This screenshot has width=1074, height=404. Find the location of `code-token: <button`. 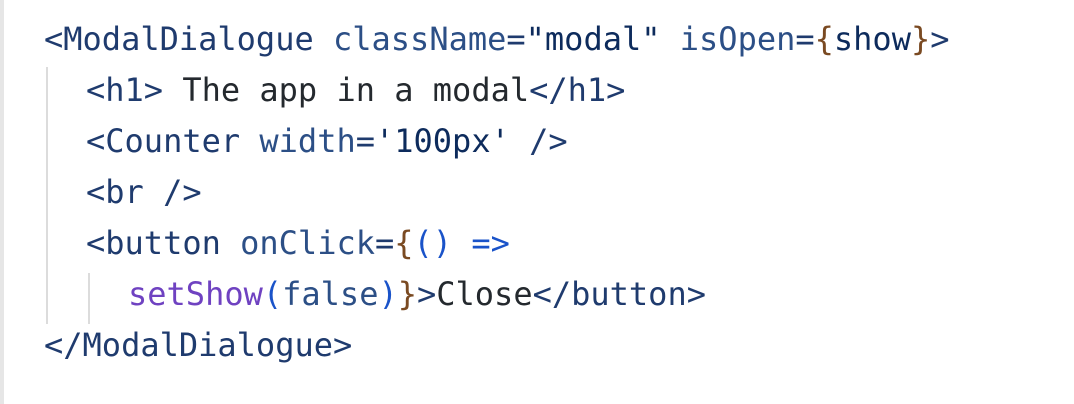

code-token: <button is located at coordinates (153, 243).